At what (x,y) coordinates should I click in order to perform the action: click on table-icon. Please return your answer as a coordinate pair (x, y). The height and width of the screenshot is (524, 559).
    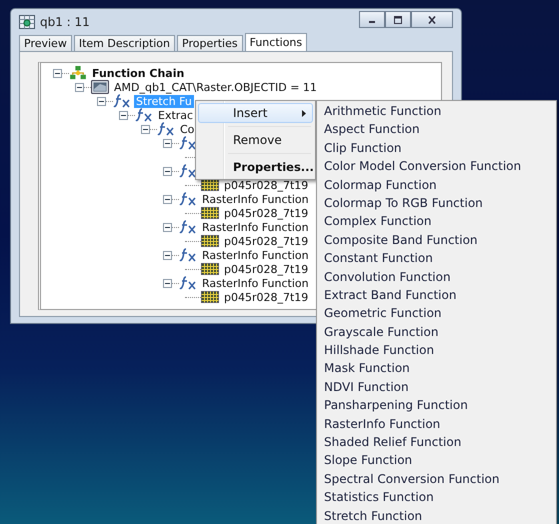
    Looking at the image, I should click on (27, 21).